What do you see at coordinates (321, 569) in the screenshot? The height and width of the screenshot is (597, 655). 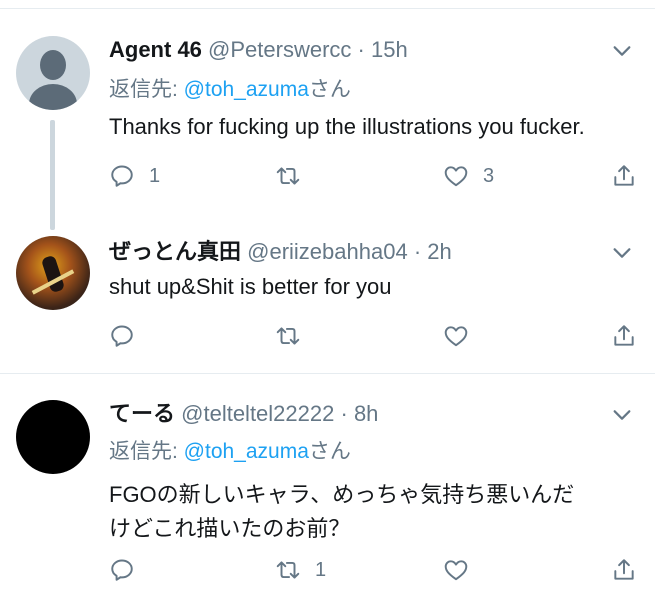 I see `retweet-count: 1` at bounding box center [321, 569].